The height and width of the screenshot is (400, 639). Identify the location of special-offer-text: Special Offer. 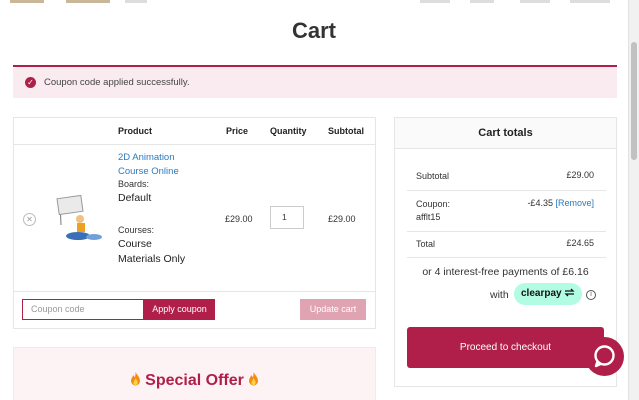
(194, 380).